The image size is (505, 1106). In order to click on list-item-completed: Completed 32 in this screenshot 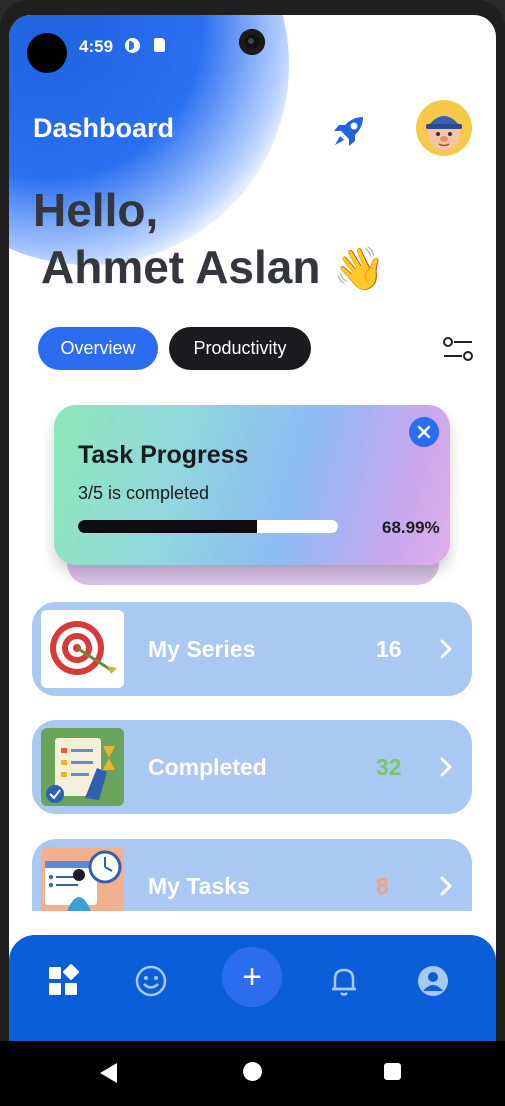, I will do `click(252, 767)`.